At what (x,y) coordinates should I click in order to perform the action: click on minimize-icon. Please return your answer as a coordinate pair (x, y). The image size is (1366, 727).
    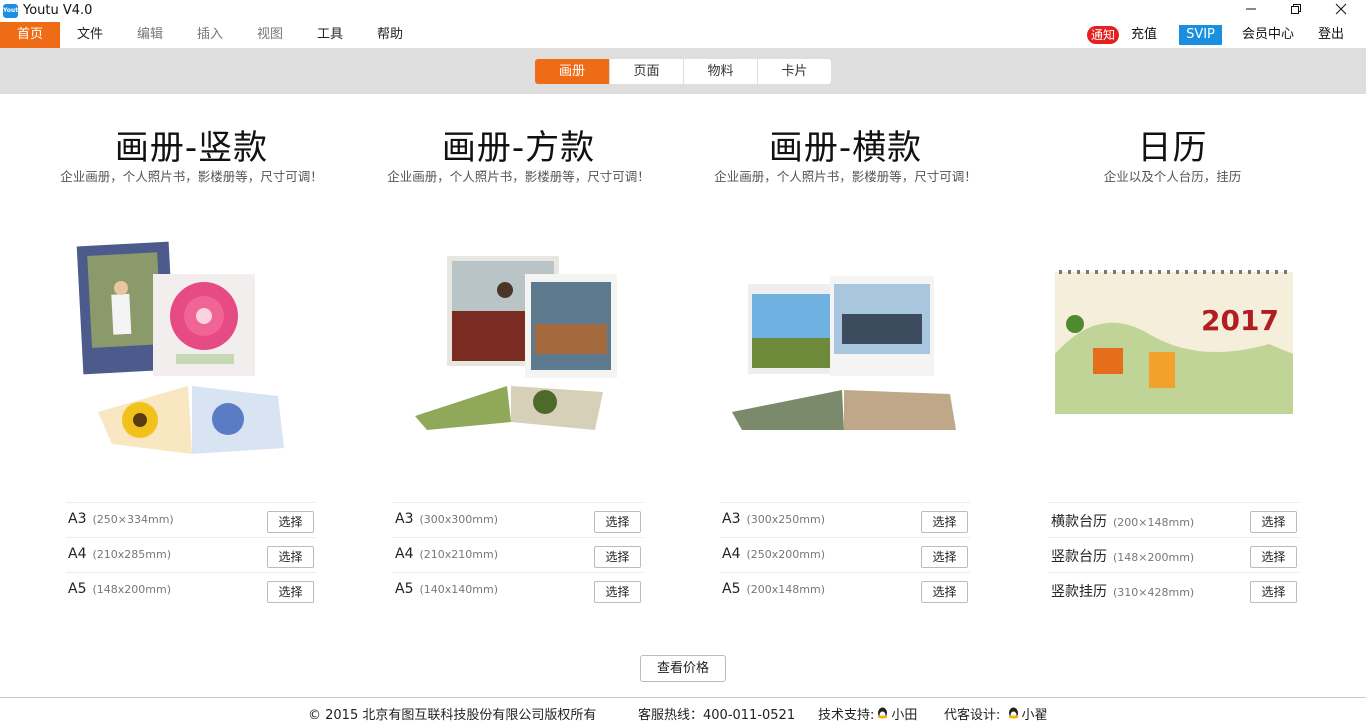
    Looking at the image, I should click on (1251, 11).